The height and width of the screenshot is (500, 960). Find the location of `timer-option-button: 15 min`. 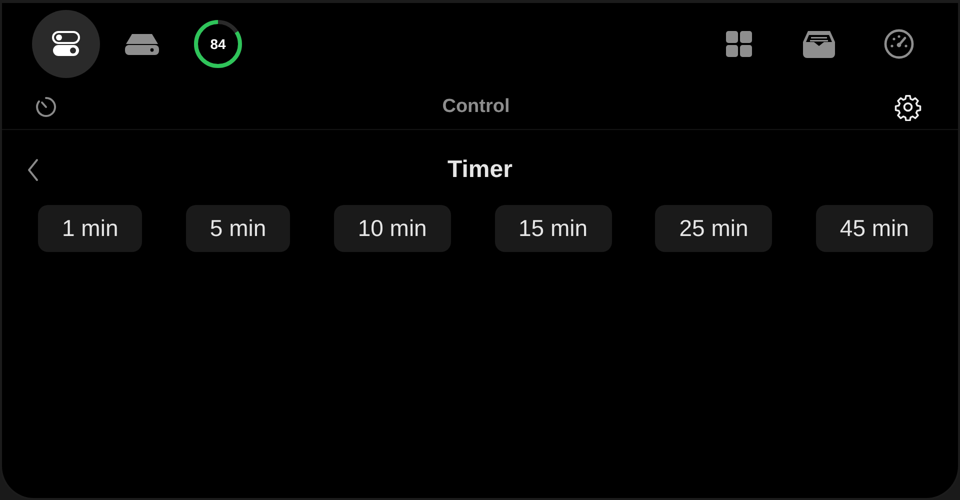

timer-option-button: 15 min is located at coordinates (553, 228).